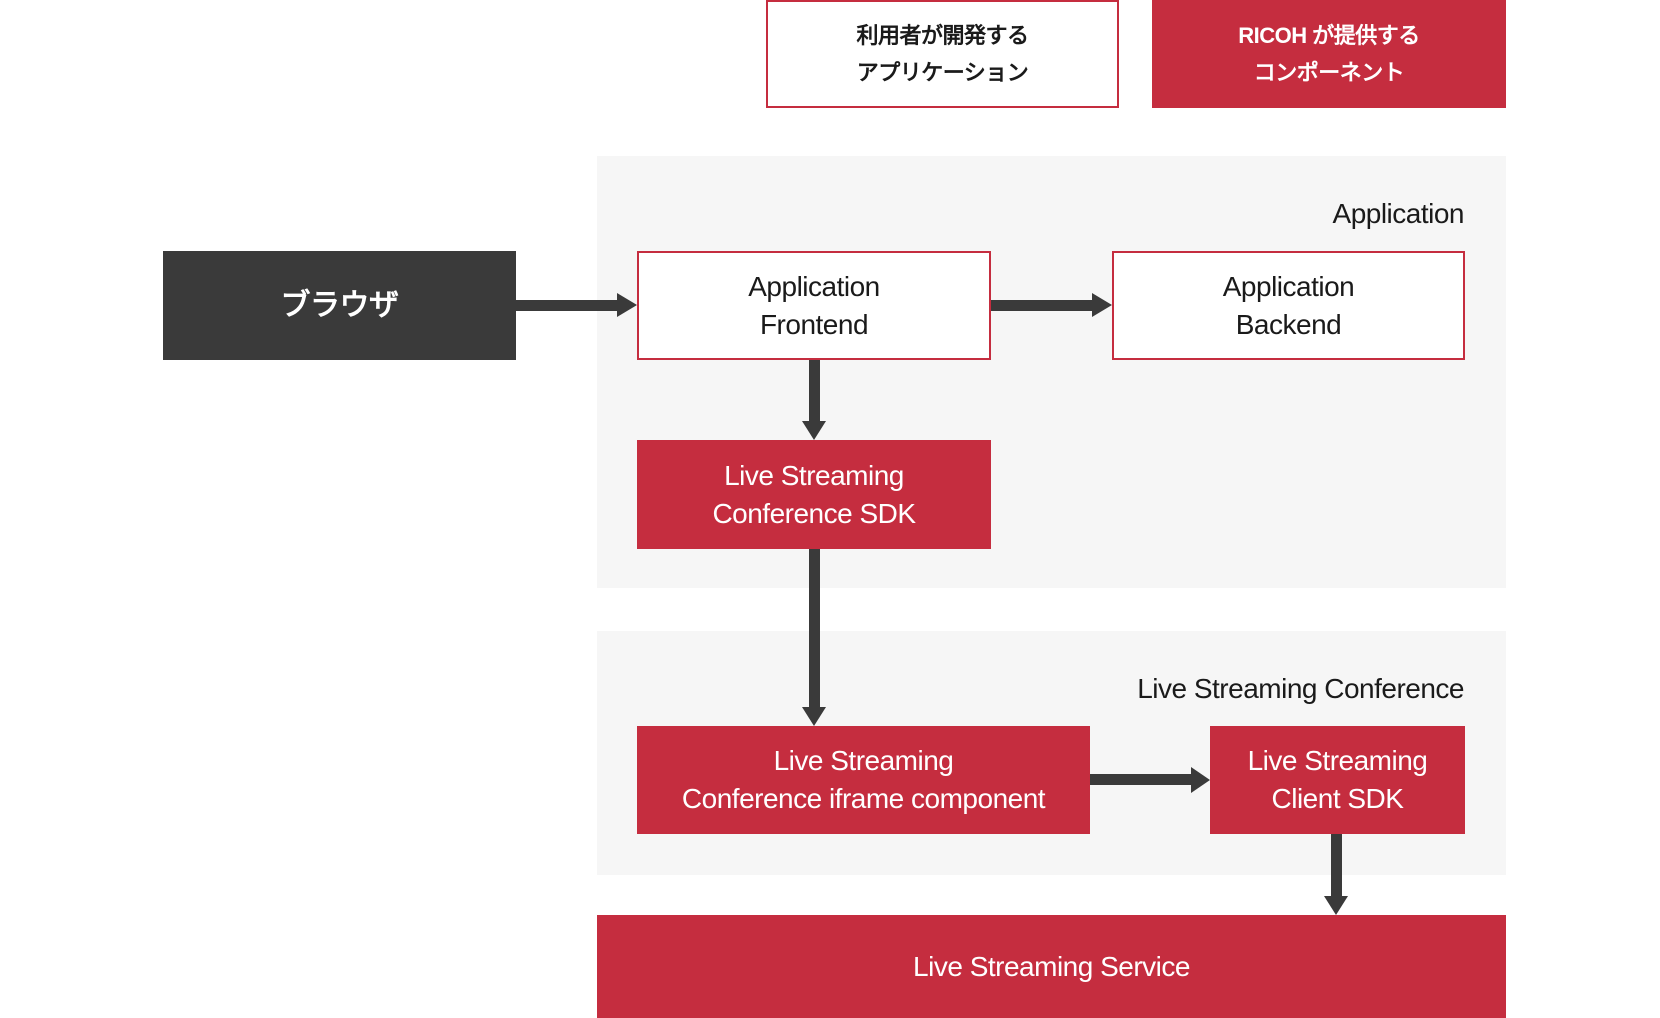 The image size is (1660, 1018). Describe the element at coordinates (814, 400) in the screenshot. I see `arrow-frontend-to-sdk` at that location.